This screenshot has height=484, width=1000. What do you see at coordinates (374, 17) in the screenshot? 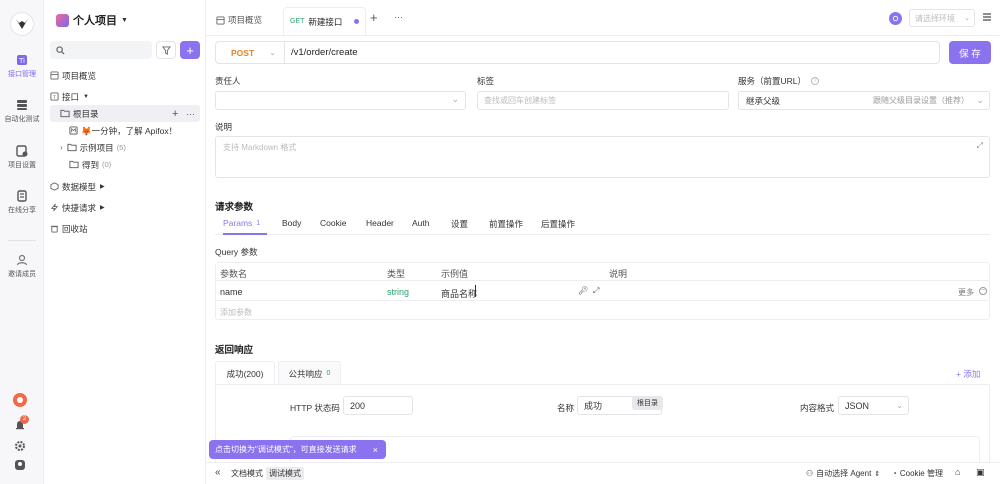
I see `new-tab-button: +` at bounding box center [374, 17].